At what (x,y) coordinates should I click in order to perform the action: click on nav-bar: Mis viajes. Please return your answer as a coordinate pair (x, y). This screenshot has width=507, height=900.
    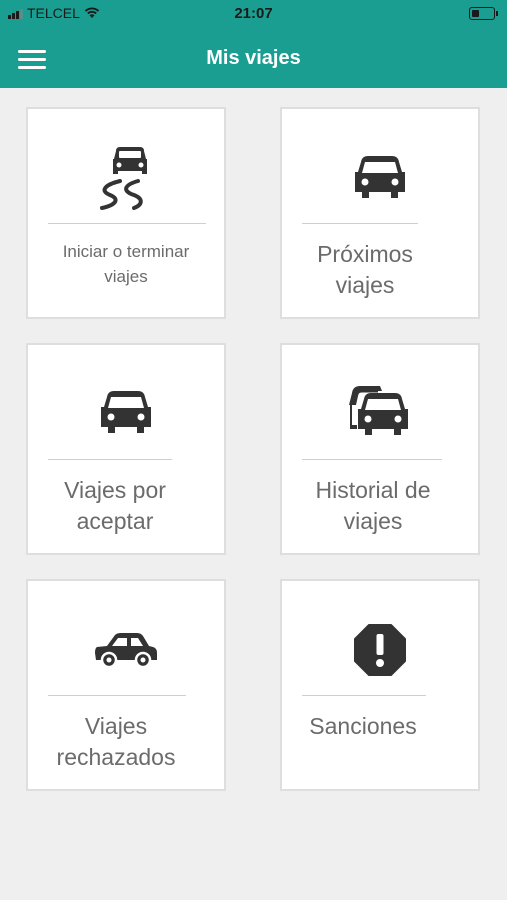
    Looking at the image, I should click on (253, 60).